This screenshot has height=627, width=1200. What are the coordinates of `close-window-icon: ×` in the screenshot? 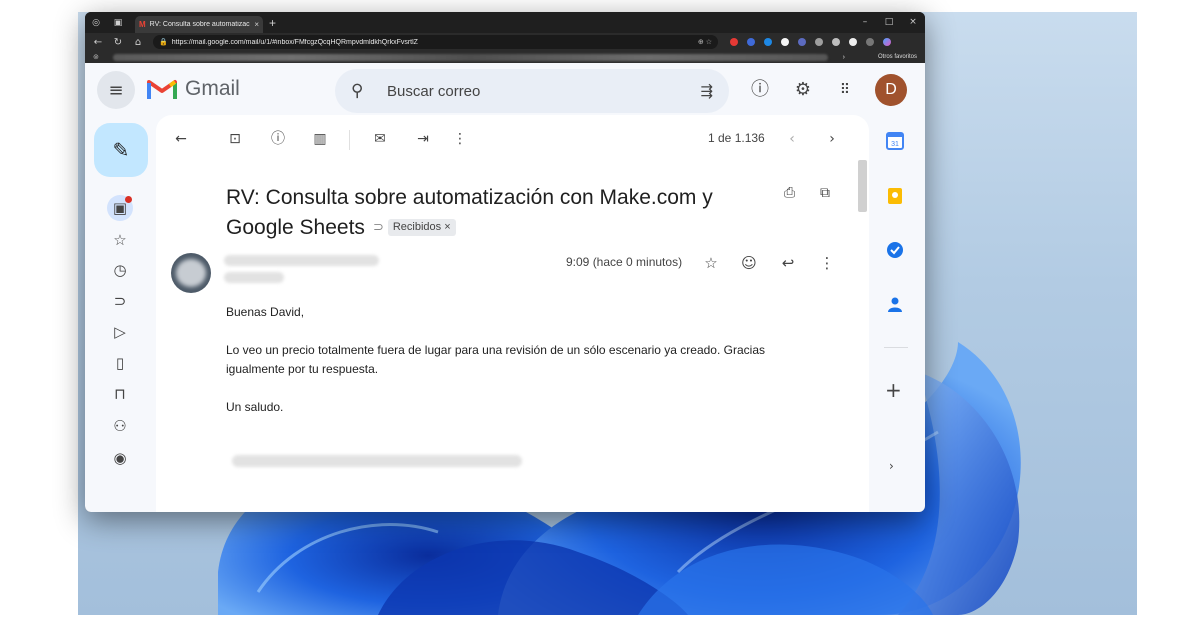 It's located at (913, 22).